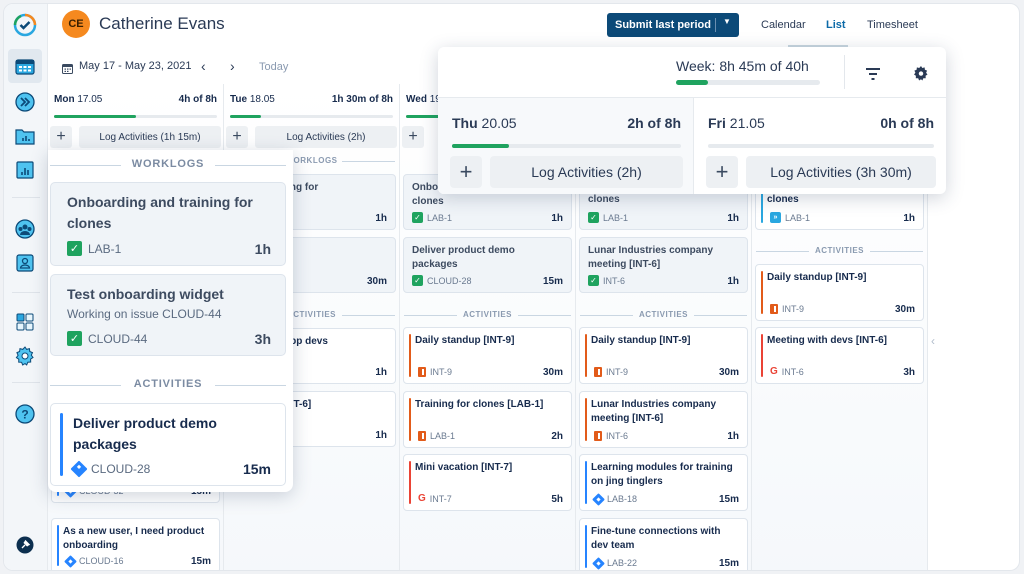 The width and height of the screenshot is (1024, 574). What do you see at coordinates (598, 499) in the screenshot?
I see `jira-story-icon` at bounding box center [598, 499].